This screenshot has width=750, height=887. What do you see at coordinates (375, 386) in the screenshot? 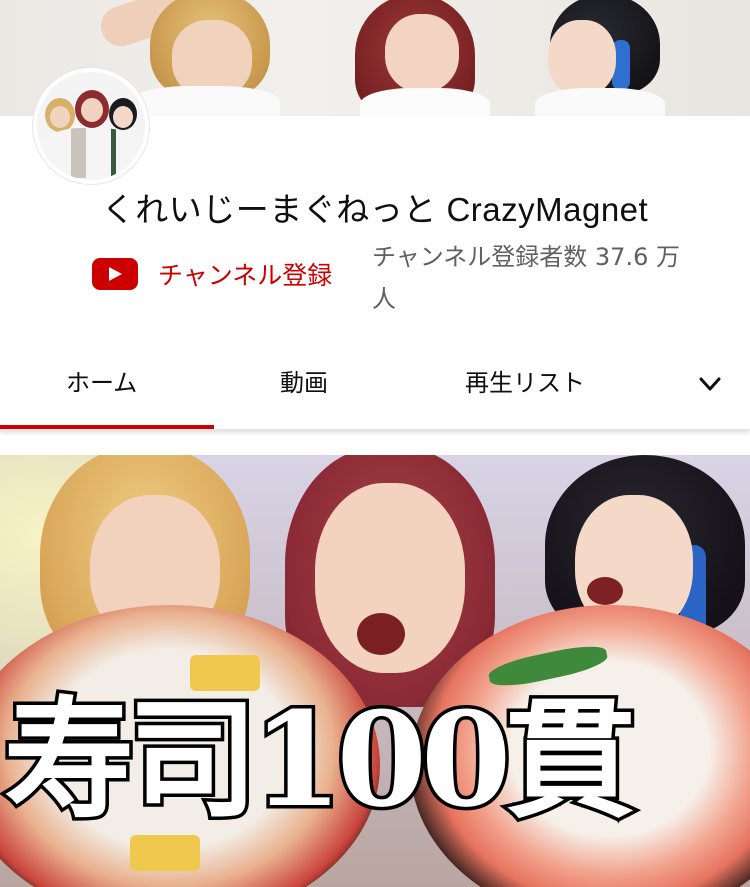
I see `channel-tabs: ホーム 動画 再生リスト` at bounding box center [375, 386].